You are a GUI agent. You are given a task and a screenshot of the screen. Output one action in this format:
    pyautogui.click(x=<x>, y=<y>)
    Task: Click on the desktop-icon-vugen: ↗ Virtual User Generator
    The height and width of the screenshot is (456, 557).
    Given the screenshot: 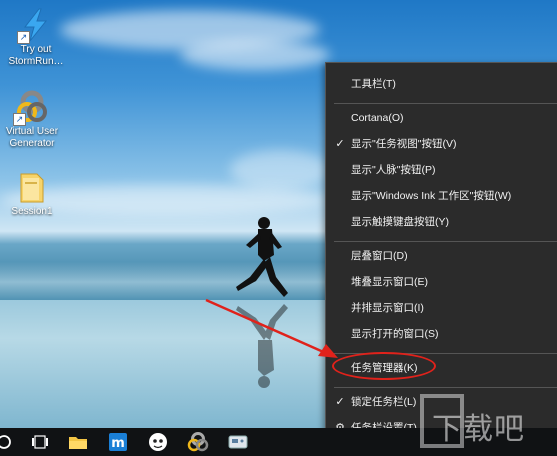 What is the action you would take?
    pyautogui.click(x=32, y=120)
    